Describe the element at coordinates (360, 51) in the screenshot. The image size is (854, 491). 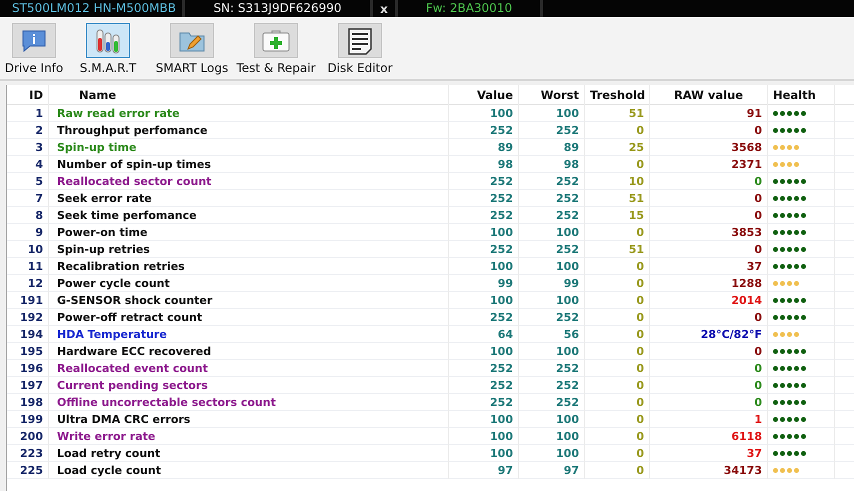
I see `toolbar-button: Disk Editor` at that location.